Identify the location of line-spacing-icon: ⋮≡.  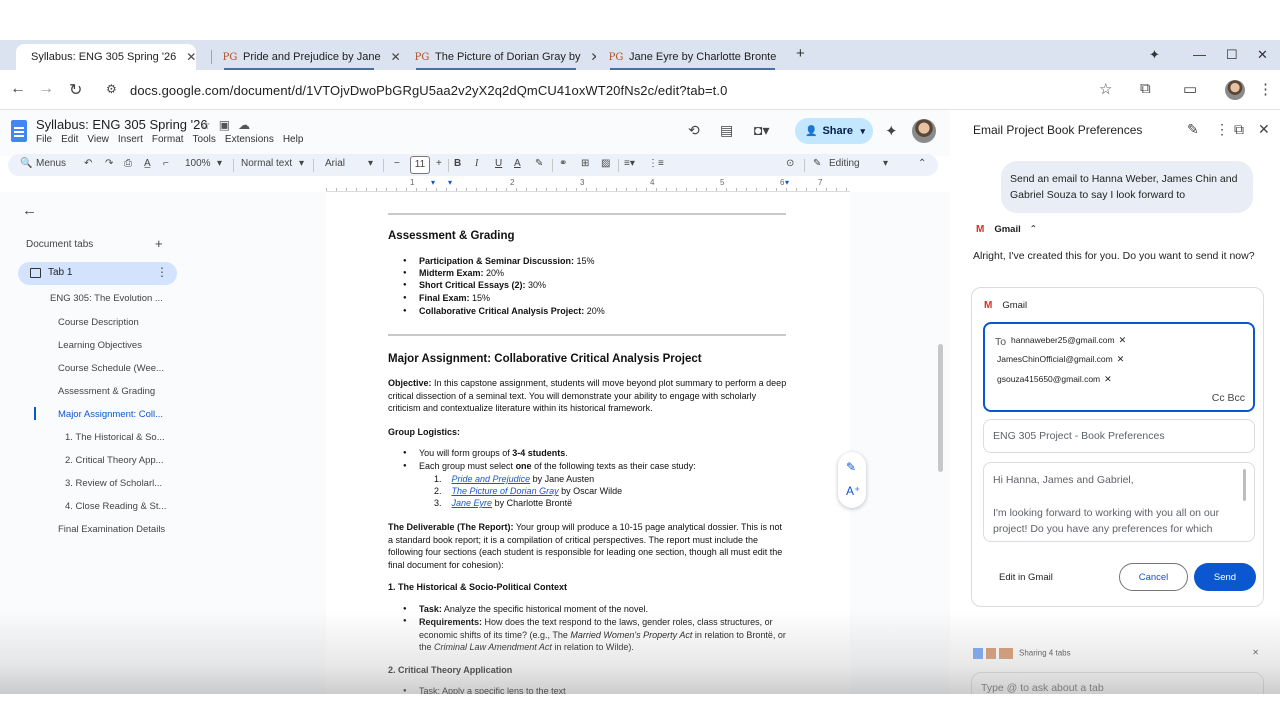
(656, 163).